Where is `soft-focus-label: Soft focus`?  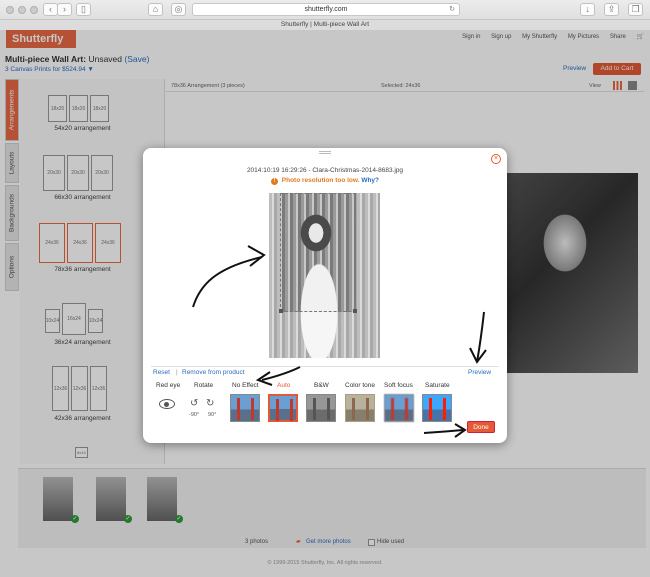
soft-focus-label: Soft focus is located at coordinates (398, 385).